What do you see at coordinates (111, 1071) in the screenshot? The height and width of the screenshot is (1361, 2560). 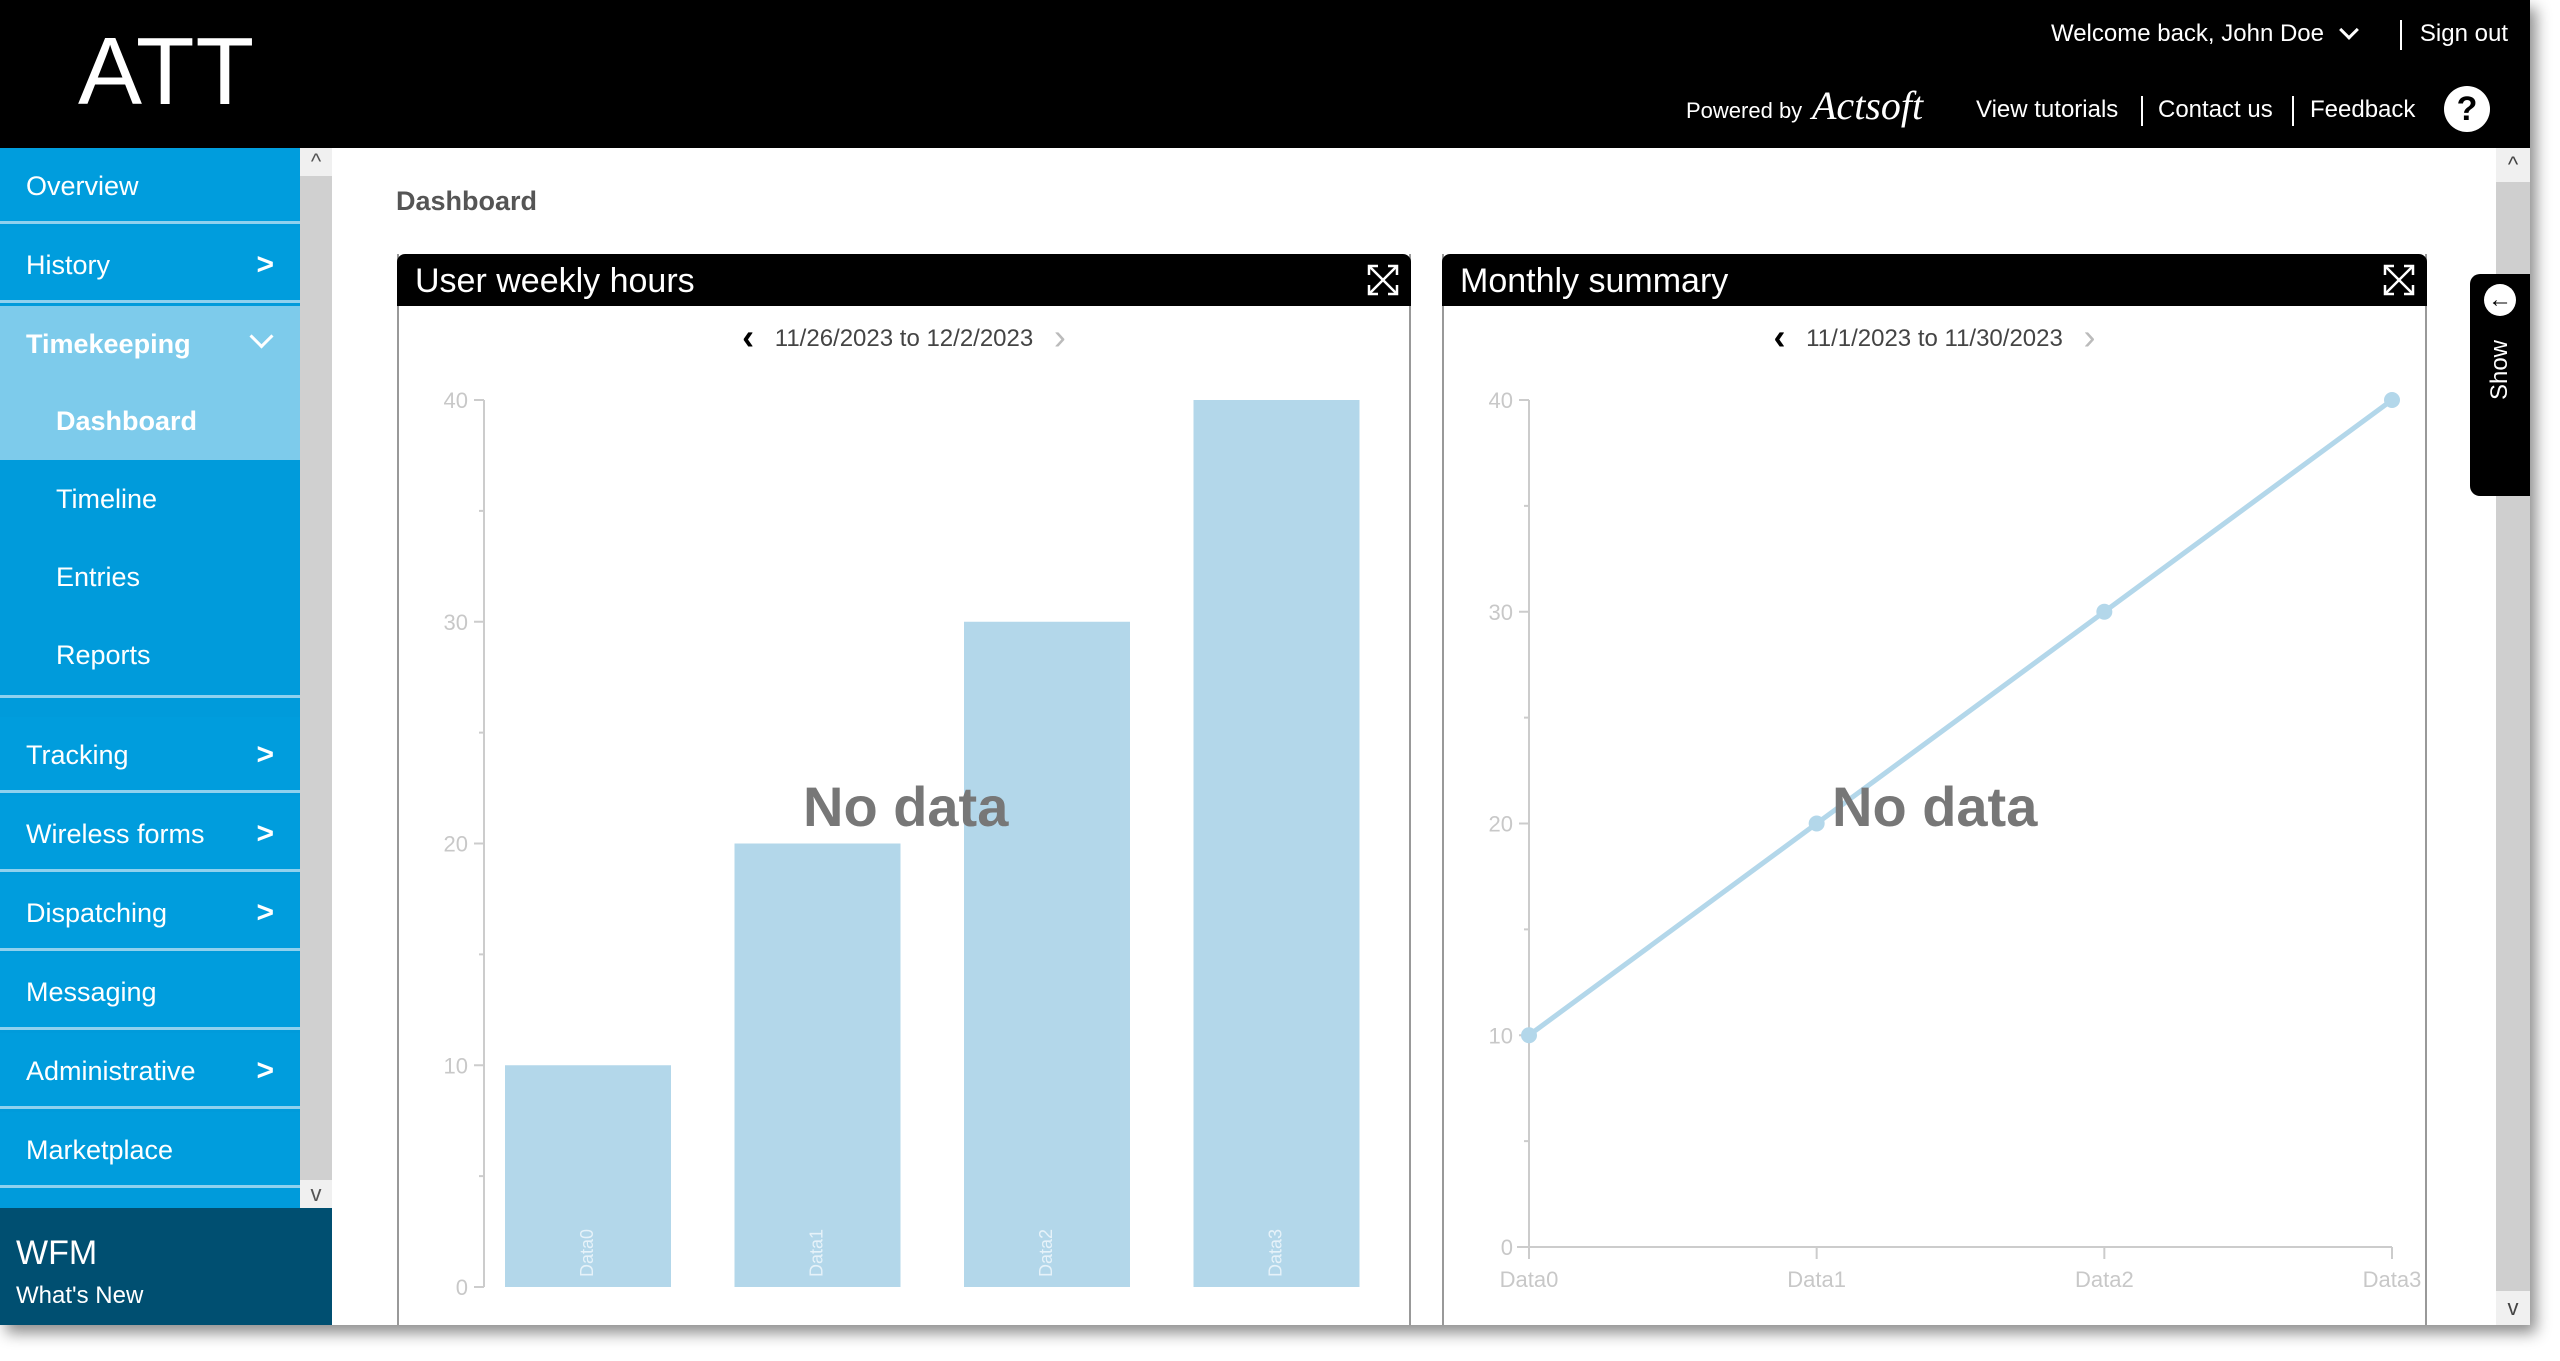 I see `sidebar-item-label: Administrative` at bounding box center [111, 1071].